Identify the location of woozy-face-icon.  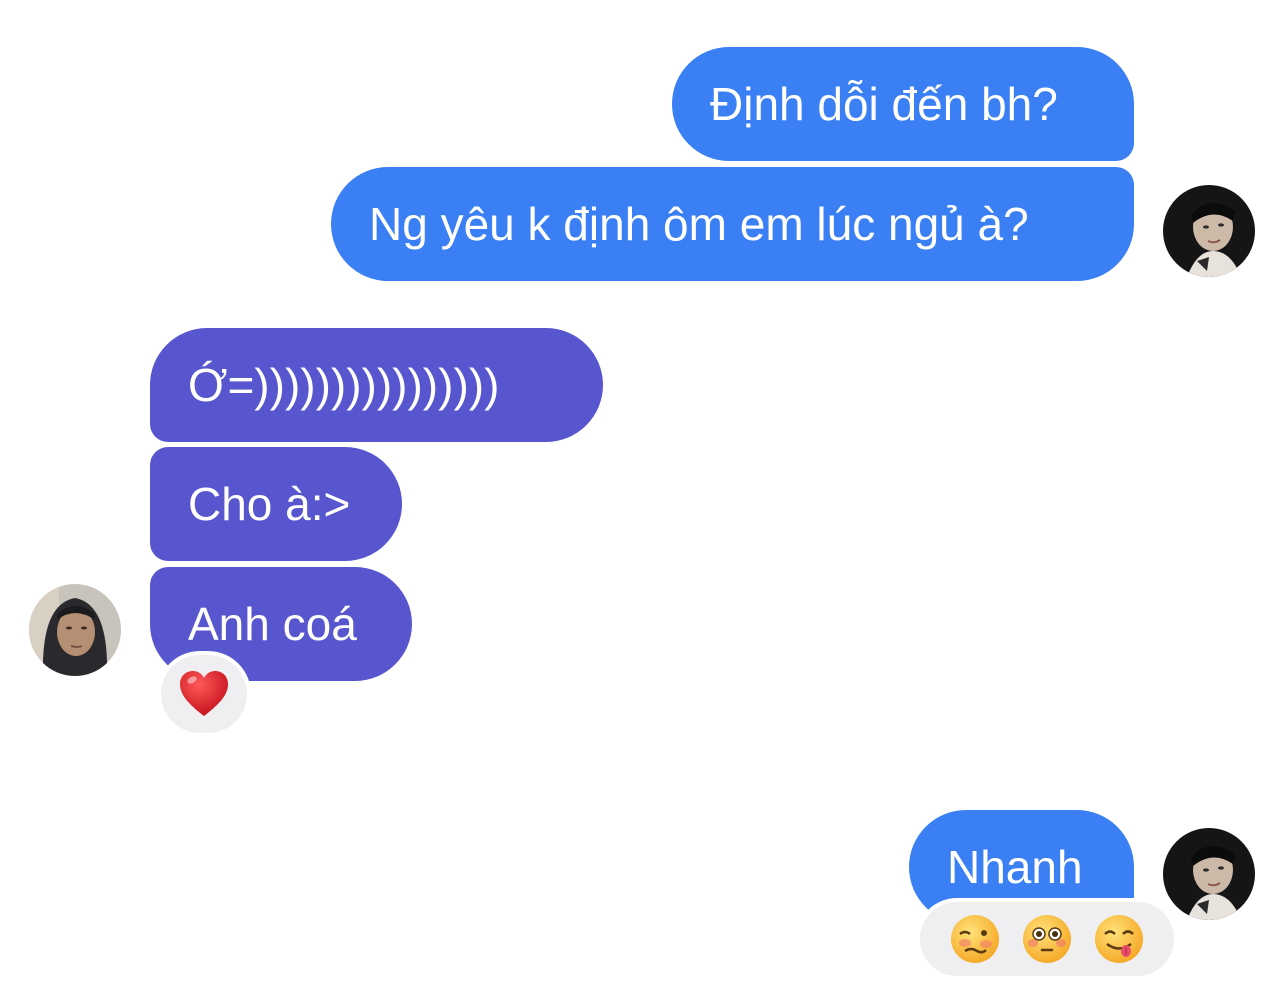
(975, 939).